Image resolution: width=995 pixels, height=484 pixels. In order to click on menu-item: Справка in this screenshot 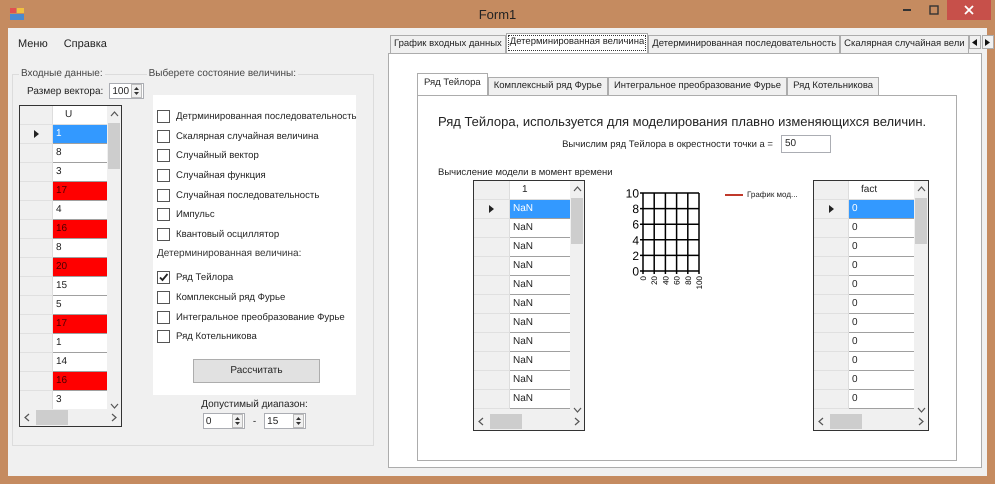, I will do `click(85, 44)`.